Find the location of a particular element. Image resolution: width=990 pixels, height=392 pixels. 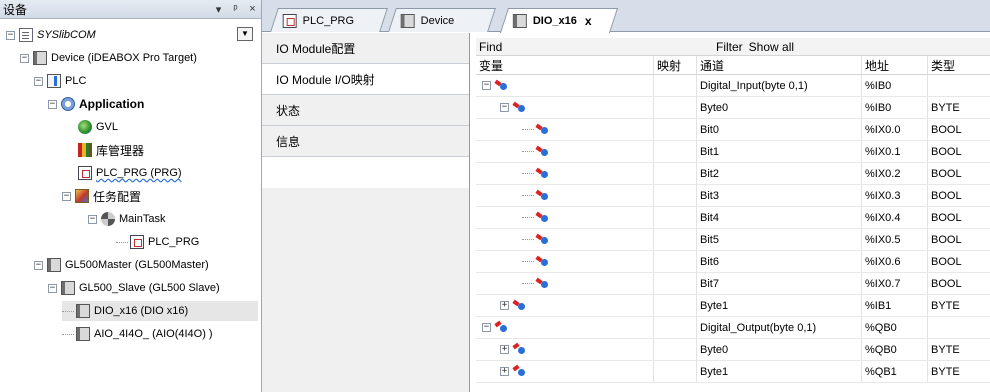

tree-node-plc-prg: PLC_PRG (PRG) is located at coordinates (130, 173).